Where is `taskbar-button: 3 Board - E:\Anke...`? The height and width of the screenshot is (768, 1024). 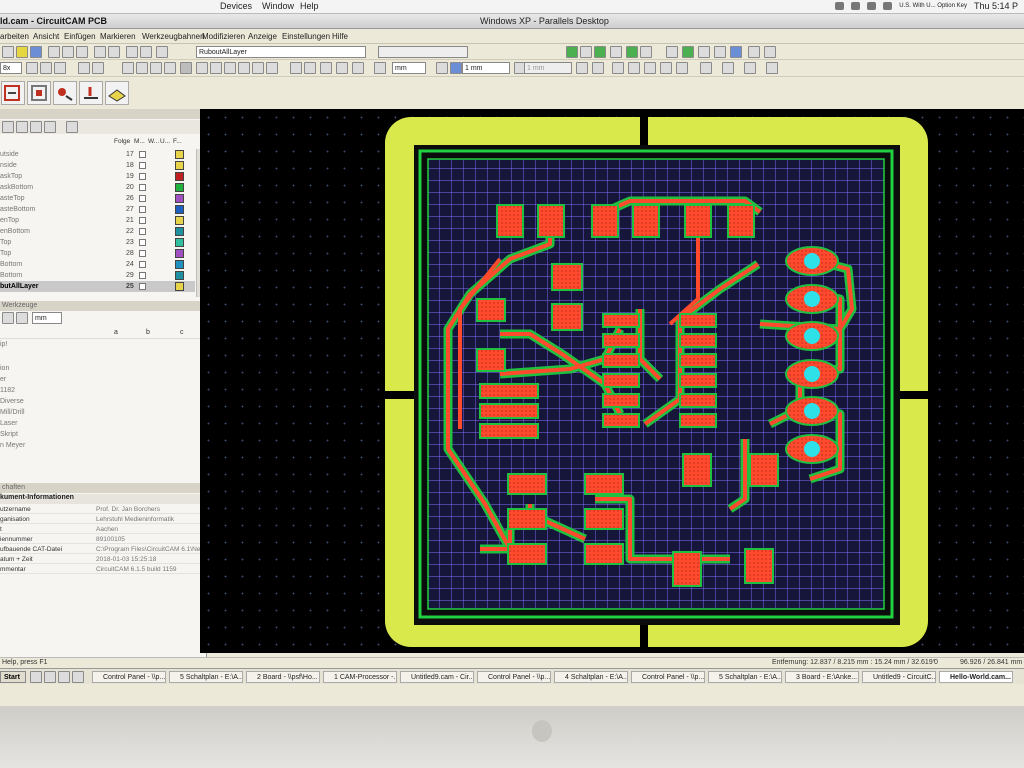
taskbar-button: 3 Board - E:\Anke... is located at coordinates (822, 677).